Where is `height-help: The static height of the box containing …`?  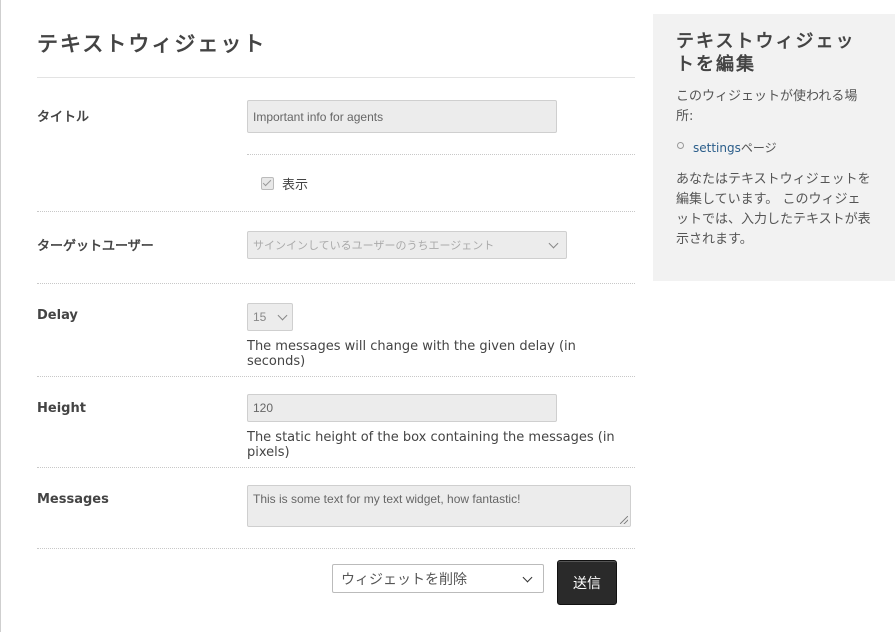
height-help: The static height of the box containing … is located at coordinates (431, 445).